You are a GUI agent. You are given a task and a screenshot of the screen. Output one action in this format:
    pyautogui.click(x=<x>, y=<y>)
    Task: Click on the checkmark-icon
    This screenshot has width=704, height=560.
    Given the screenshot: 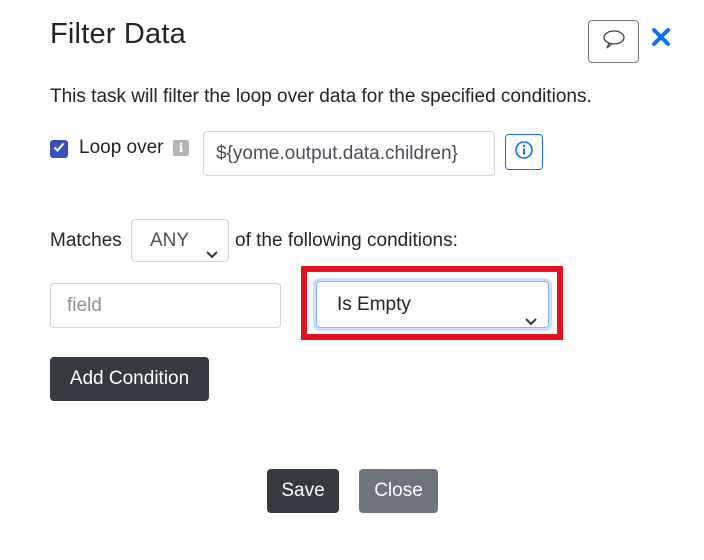 What is the action you would take?
    pyautogui.click(x=59, y=149)
    